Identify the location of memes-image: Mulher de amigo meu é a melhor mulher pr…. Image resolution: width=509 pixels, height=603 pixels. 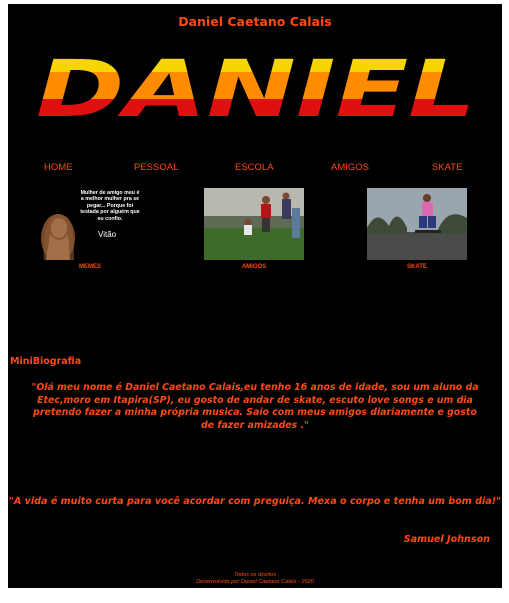
(90, 224).